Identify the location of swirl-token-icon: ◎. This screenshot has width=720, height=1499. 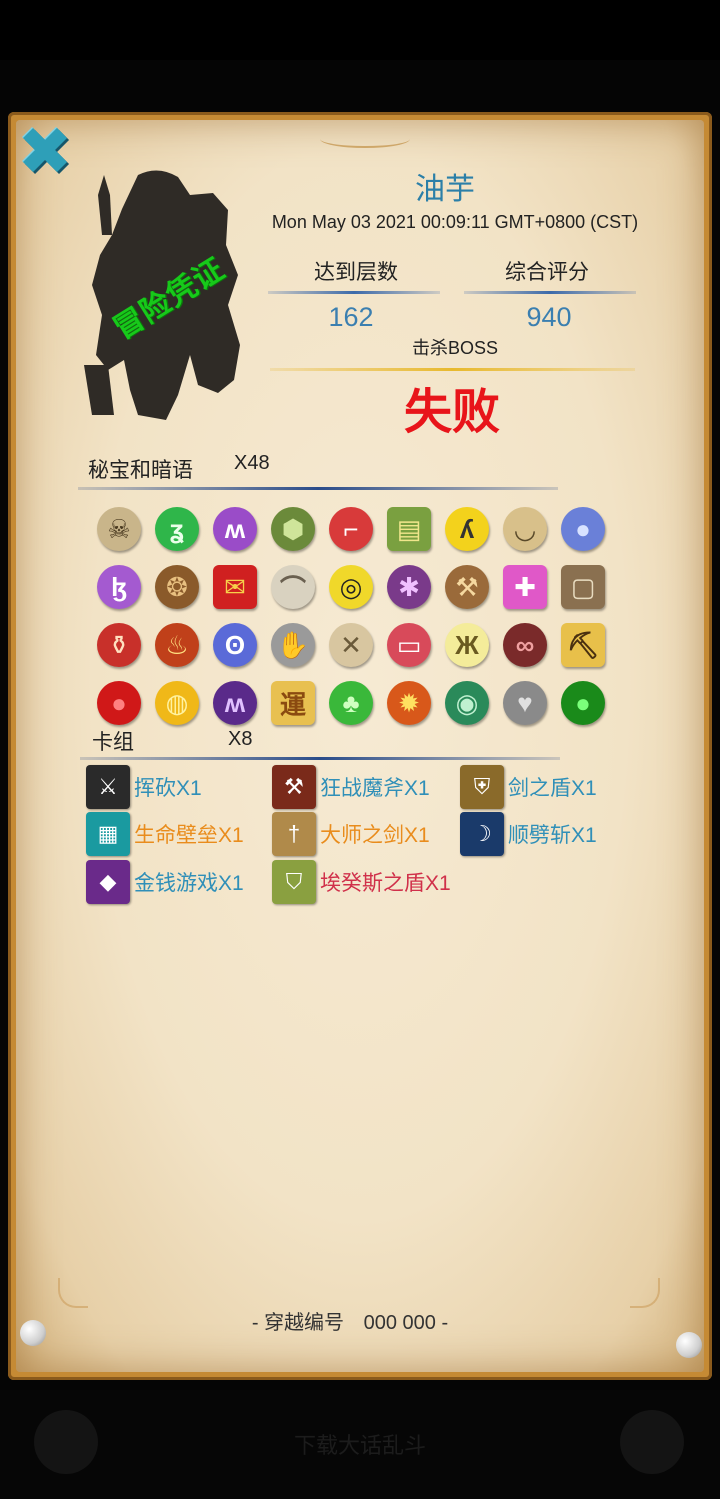
(351, 587).